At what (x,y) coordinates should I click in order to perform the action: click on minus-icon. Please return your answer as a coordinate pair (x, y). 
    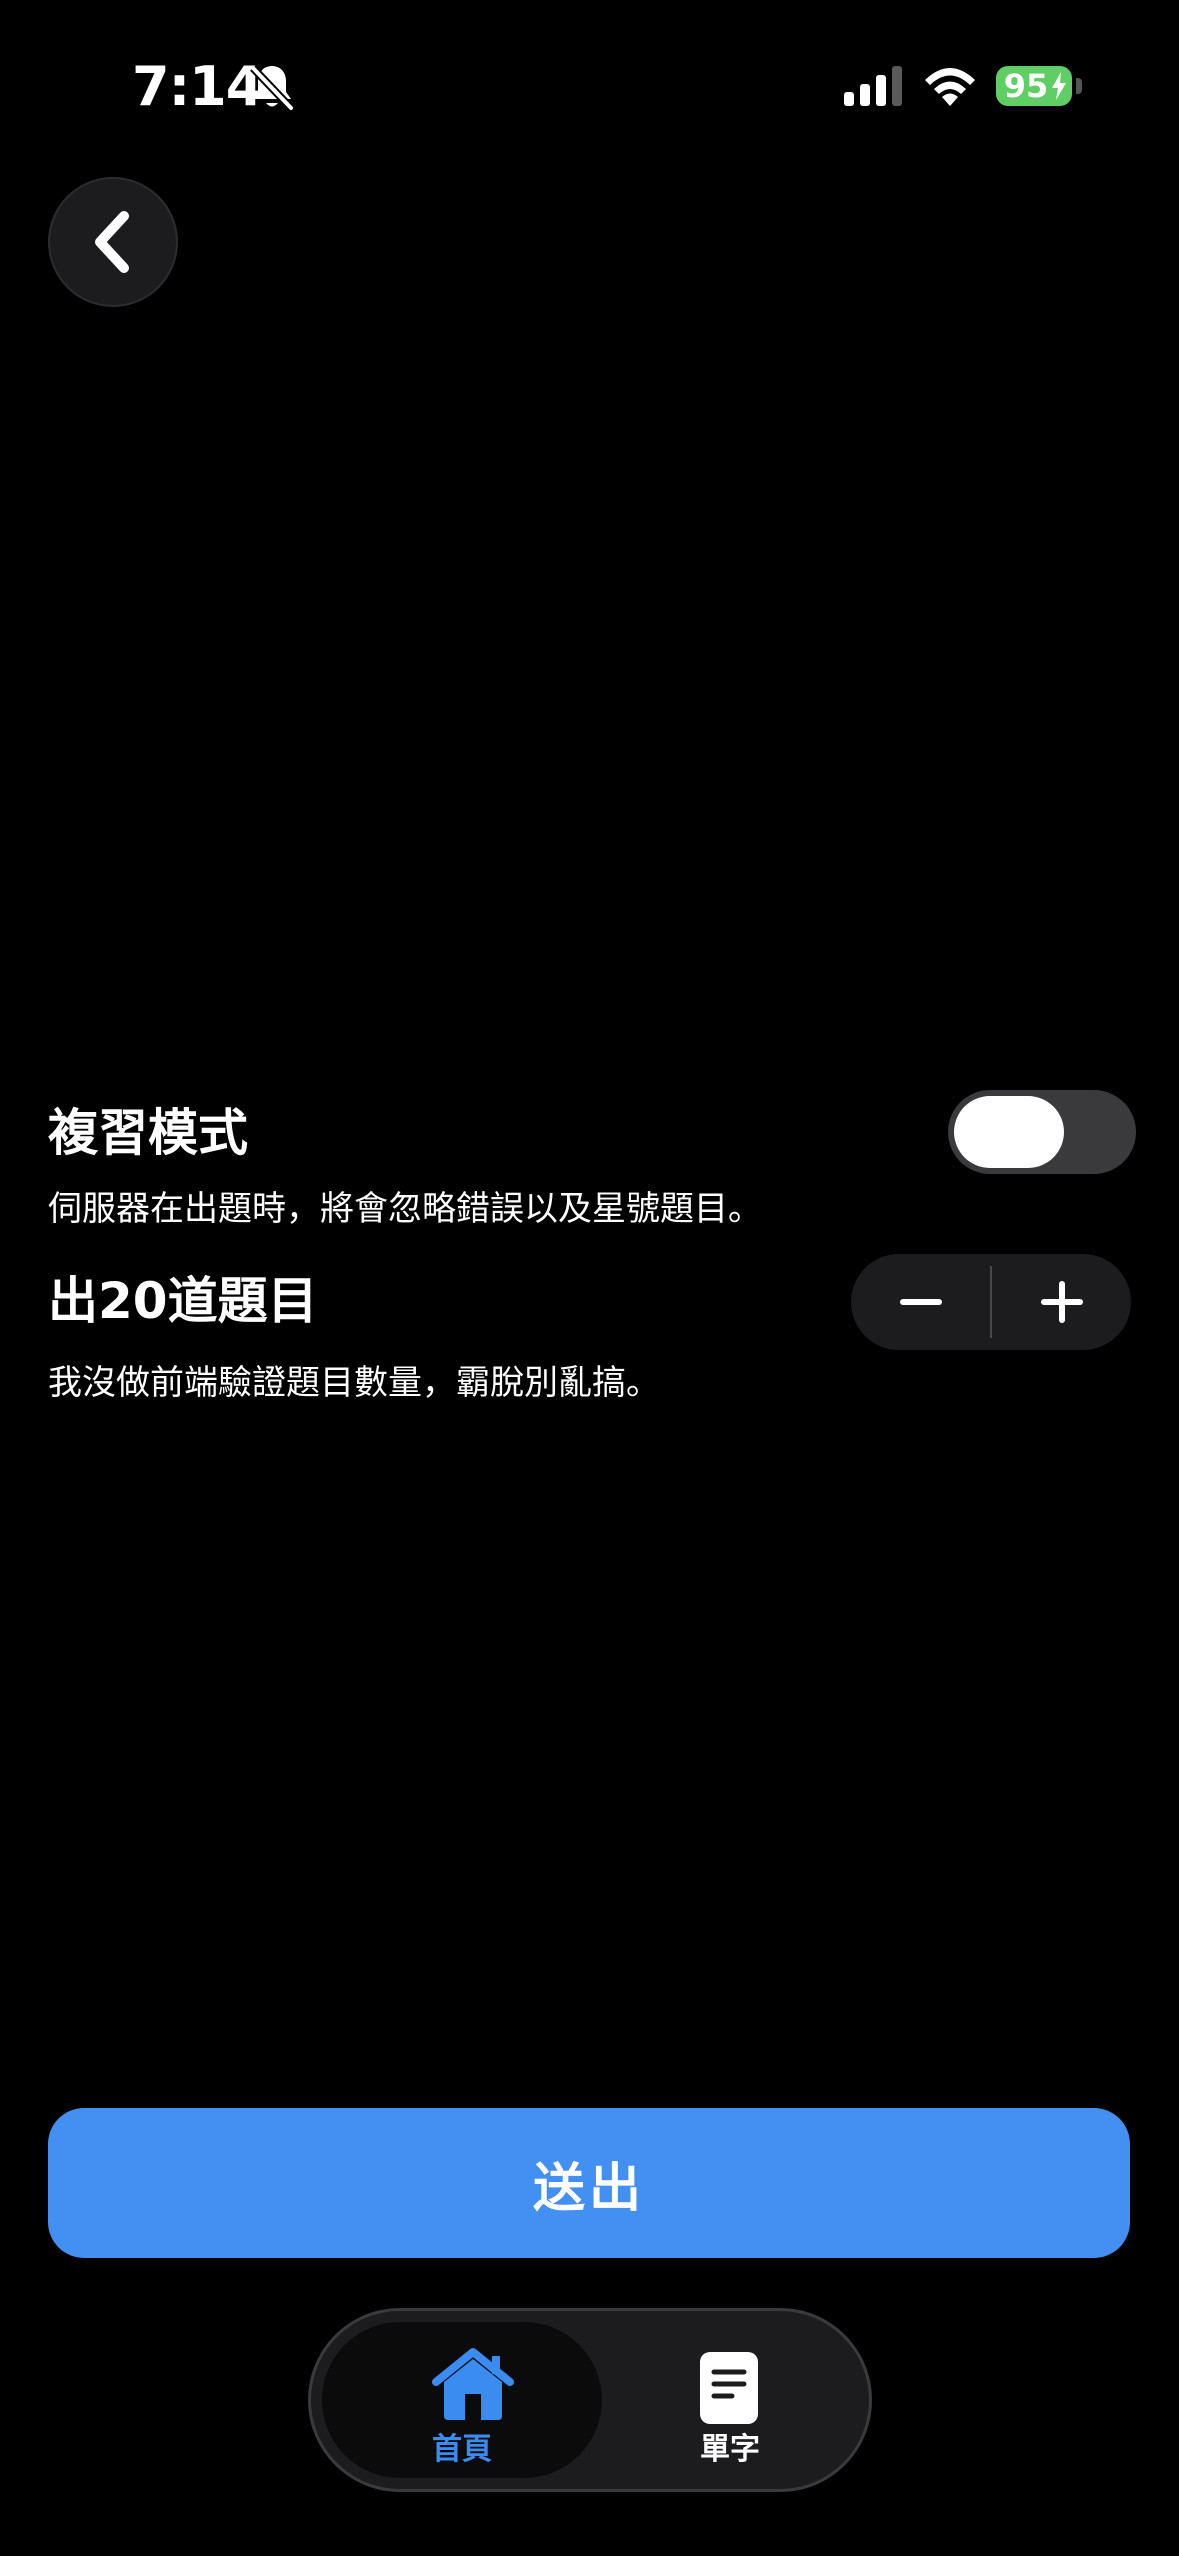
    Looking at the image, I should click on (920, 1302).